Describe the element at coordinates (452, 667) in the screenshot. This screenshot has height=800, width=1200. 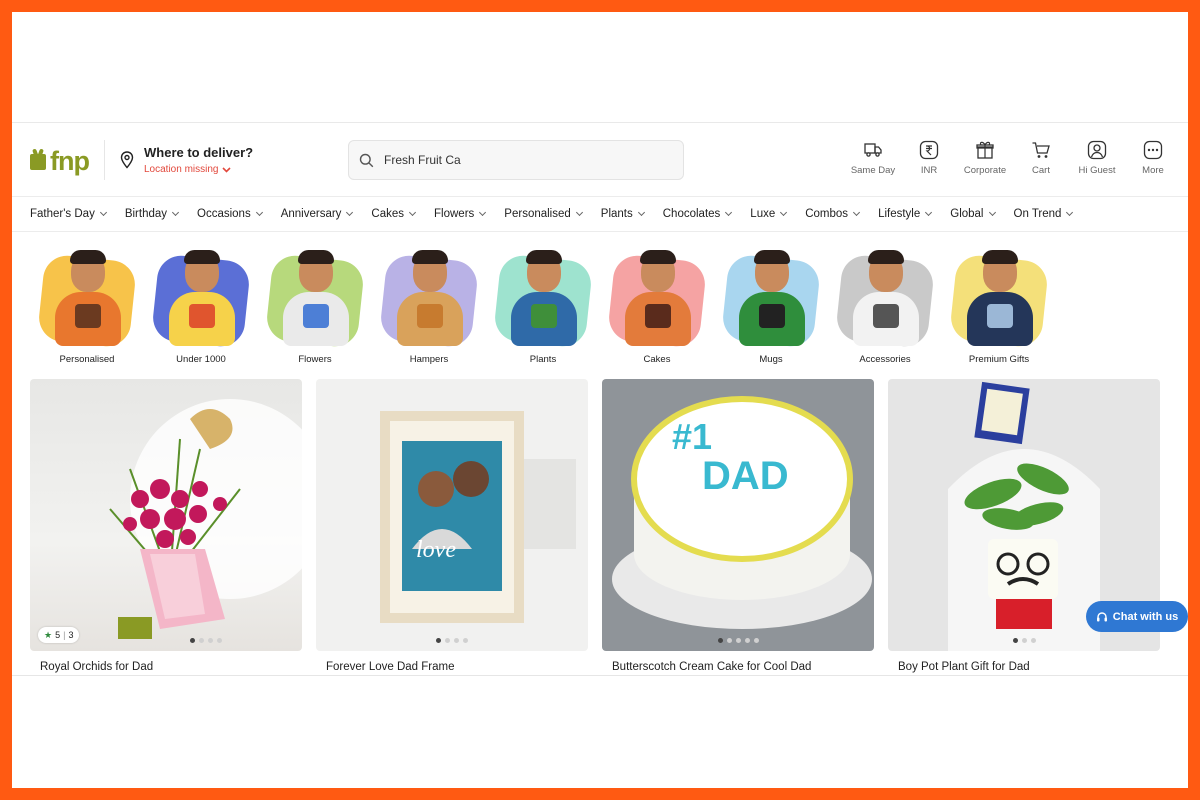
I see `product-title: Forever Love Dad Frame` at that location.